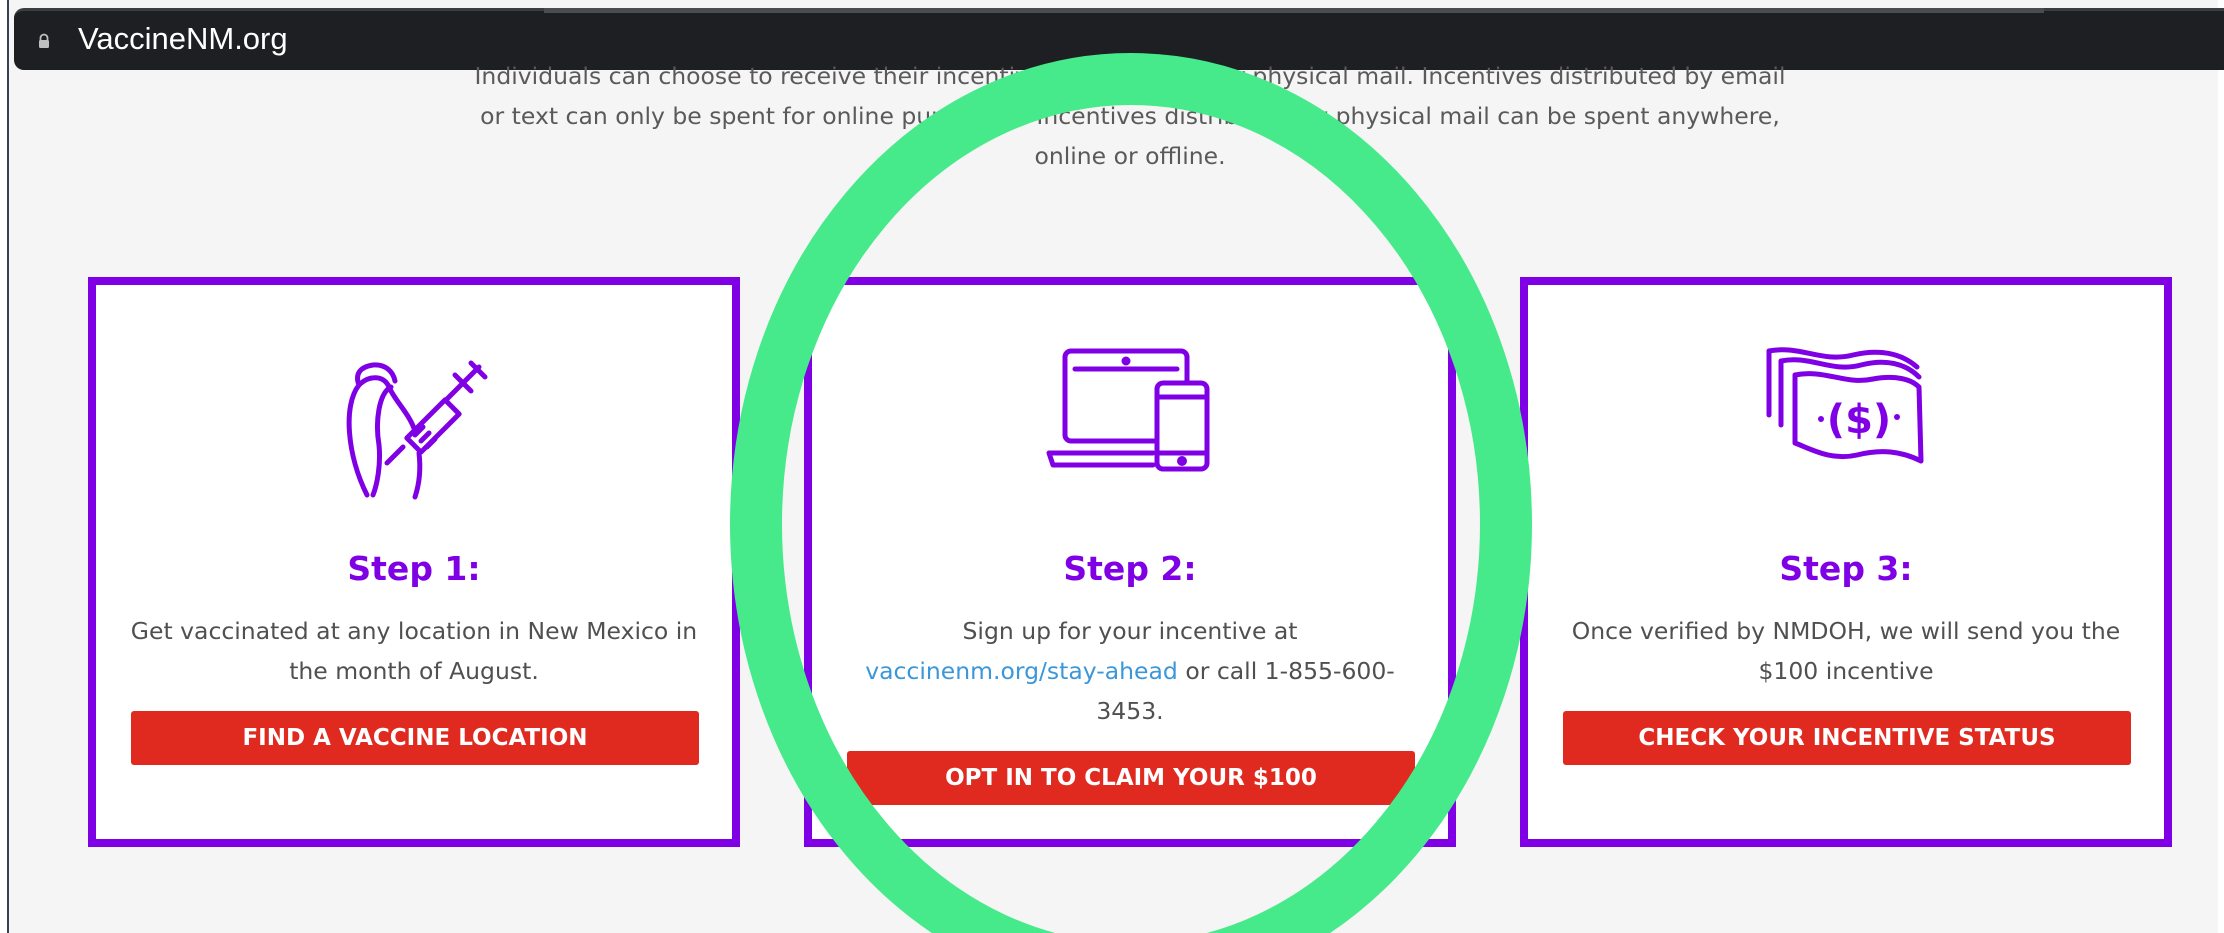  Describe the element at coordinates (2221, 466) in the screenshot. I see `window-frame-right` at that location.